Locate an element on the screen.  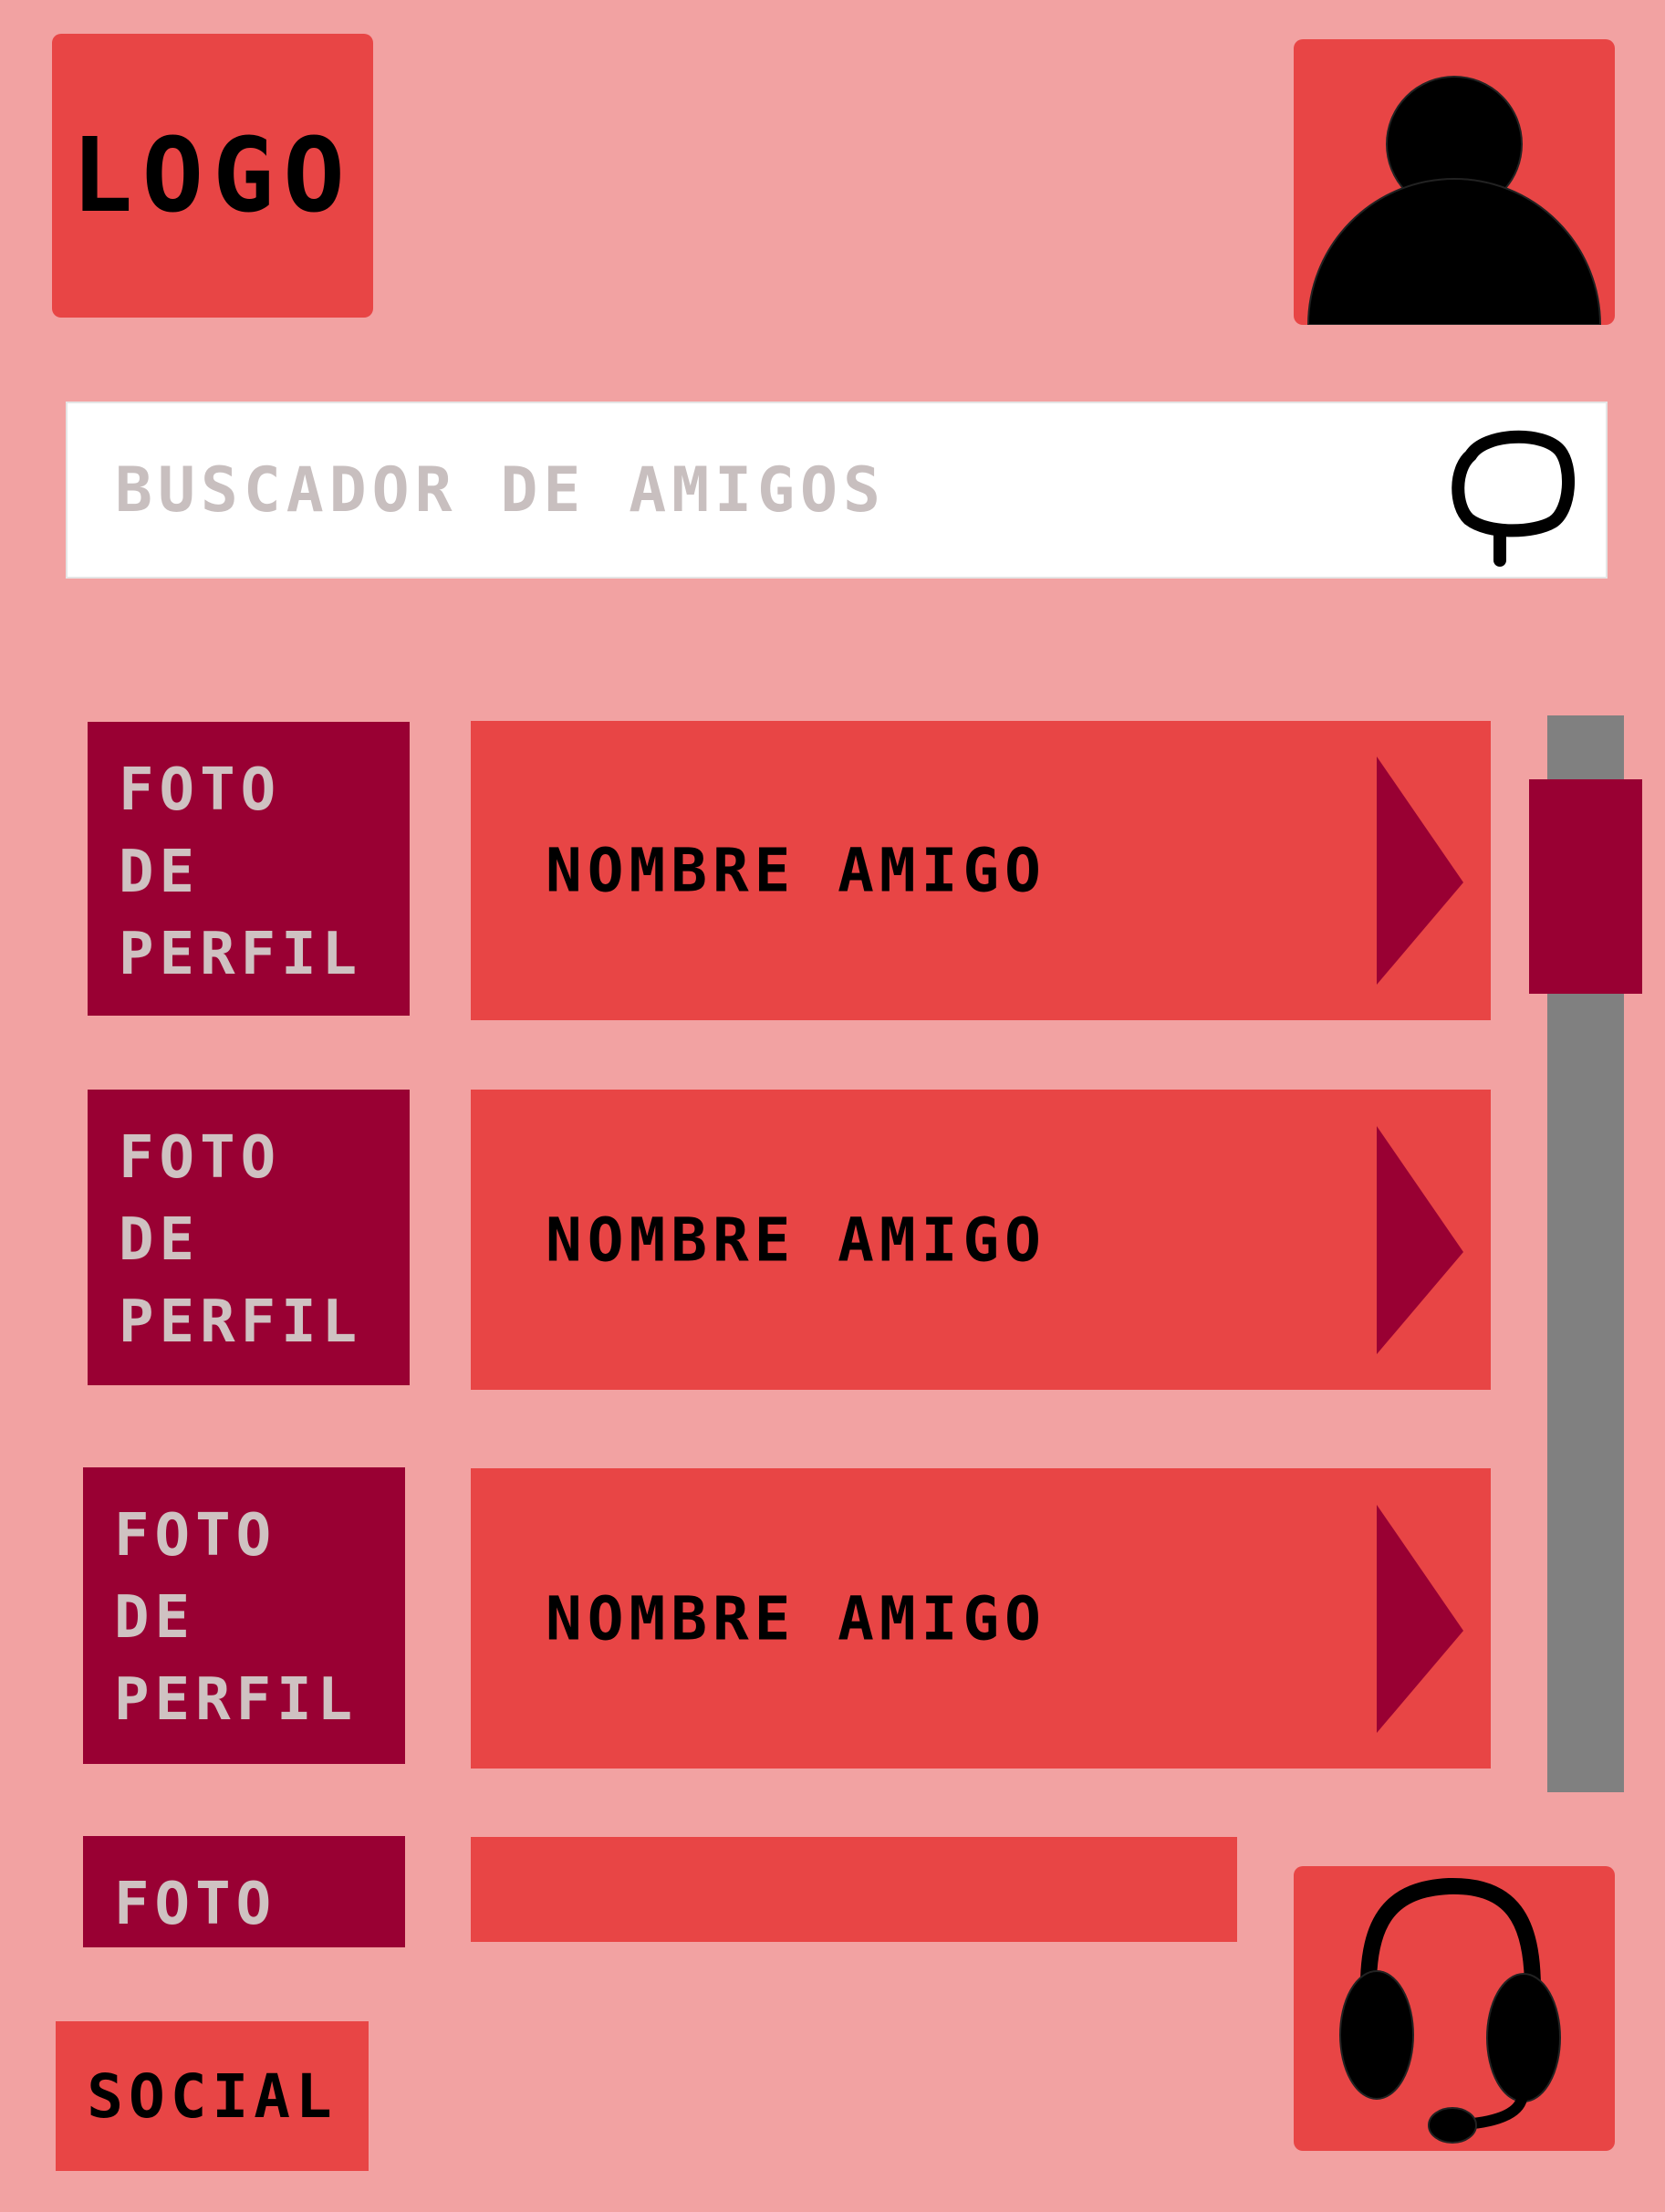
headset-icon is located at coordinates (1450, 2010).